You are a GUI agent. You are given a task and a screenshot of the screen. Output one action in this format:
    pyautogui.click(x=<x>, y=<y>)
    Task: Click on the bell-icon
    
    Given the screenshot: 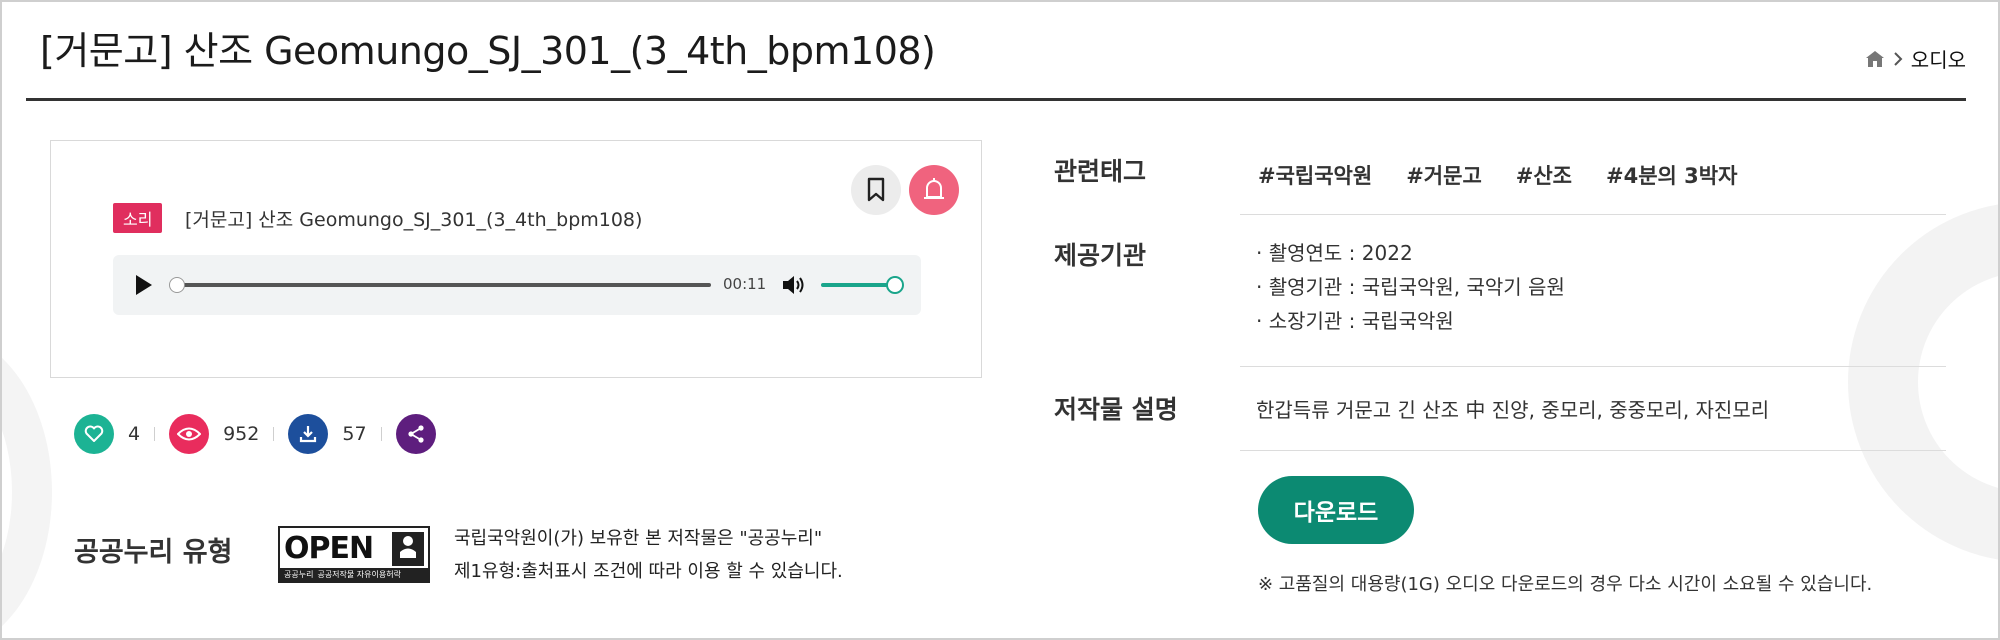 What is the action you would take?
    pyautogui.click(x=934, y=188)
    